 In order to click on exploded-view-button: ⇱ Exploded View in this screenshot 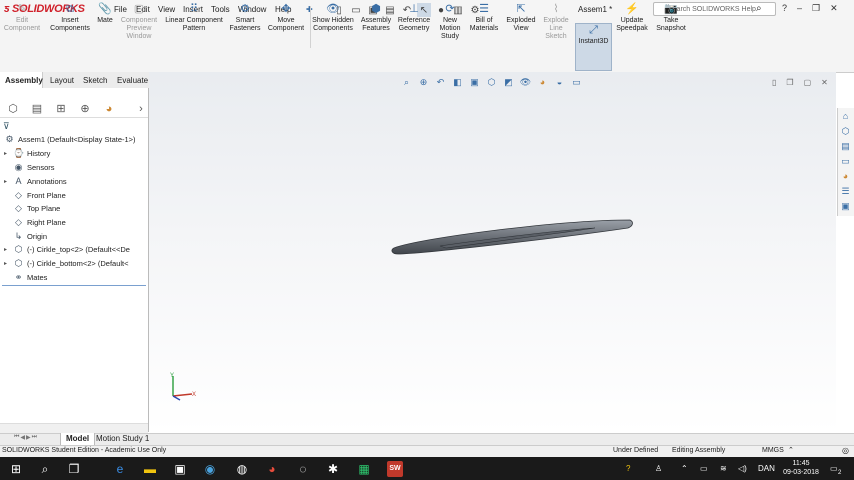, I will do `click(521, 18)`.